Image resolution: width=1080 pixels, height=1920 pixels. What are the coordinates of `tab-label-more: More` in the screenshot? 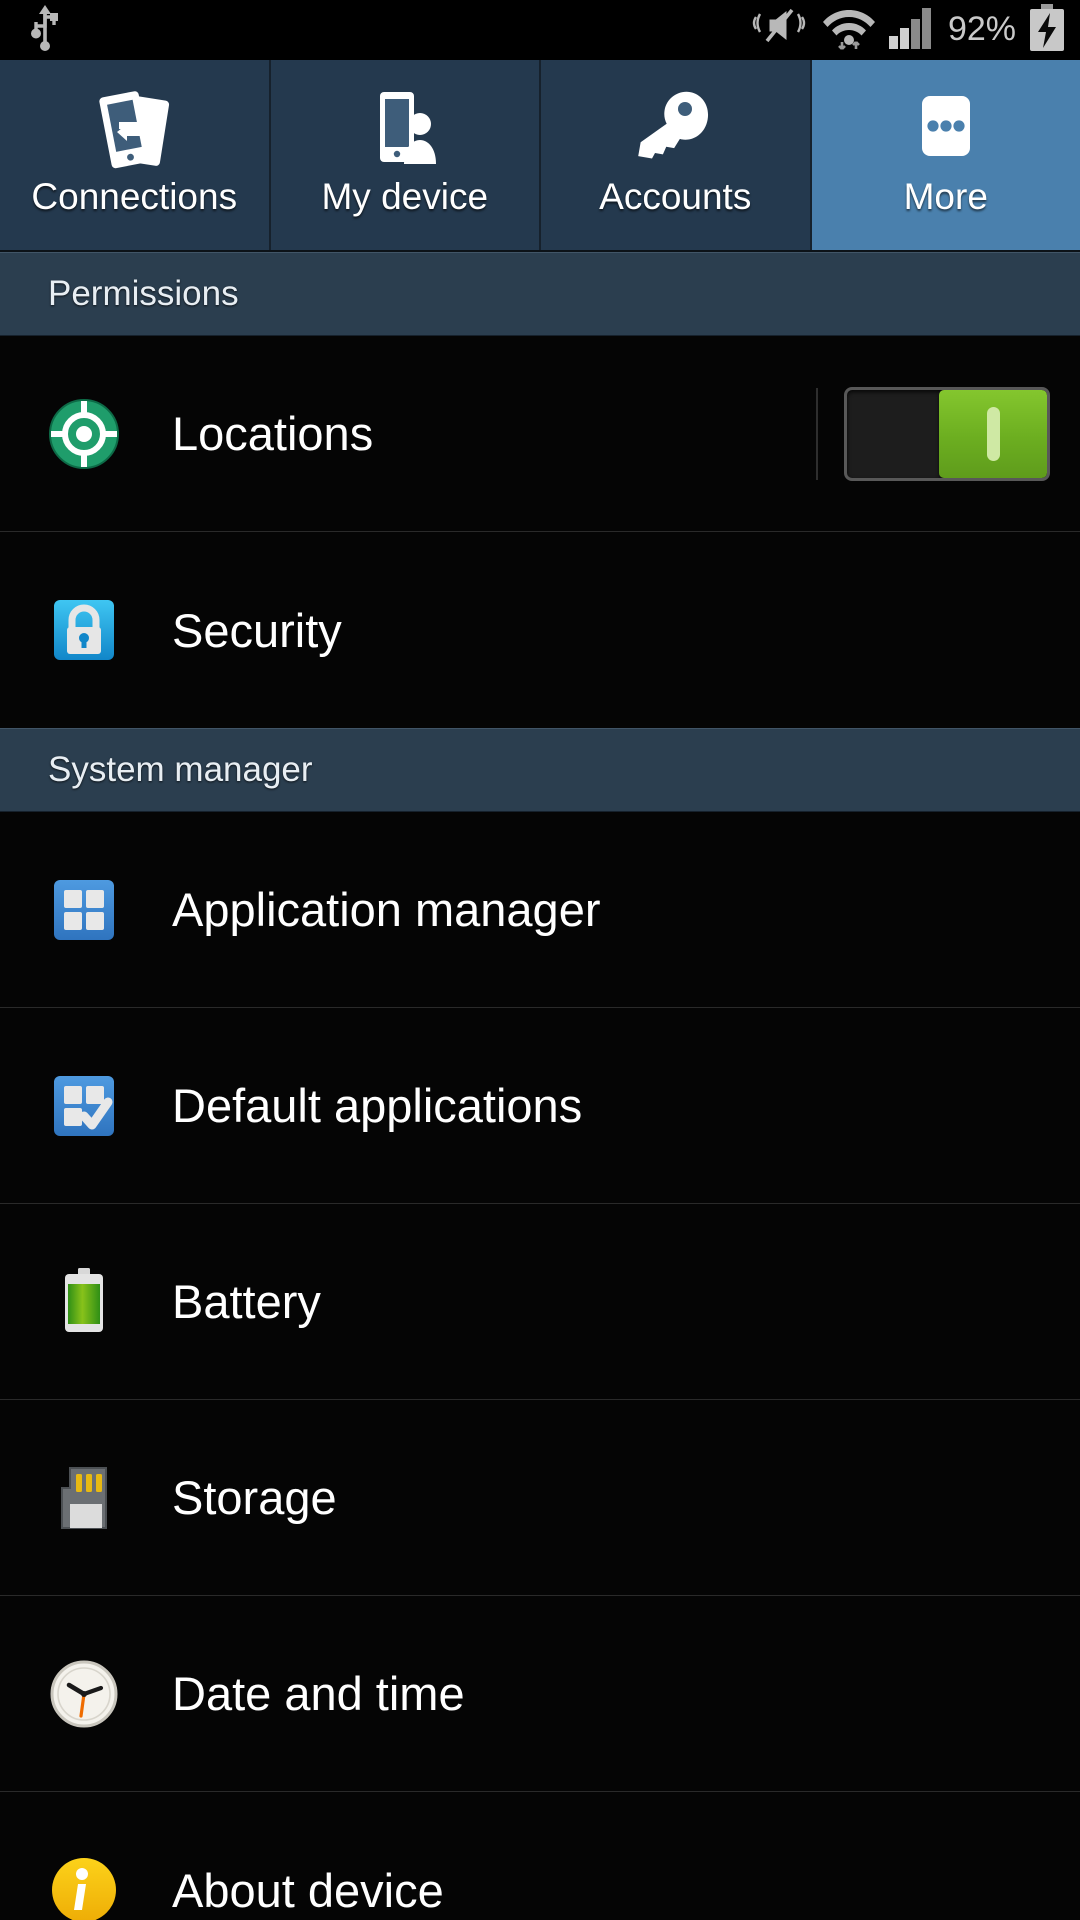 It's located at (945, 196).